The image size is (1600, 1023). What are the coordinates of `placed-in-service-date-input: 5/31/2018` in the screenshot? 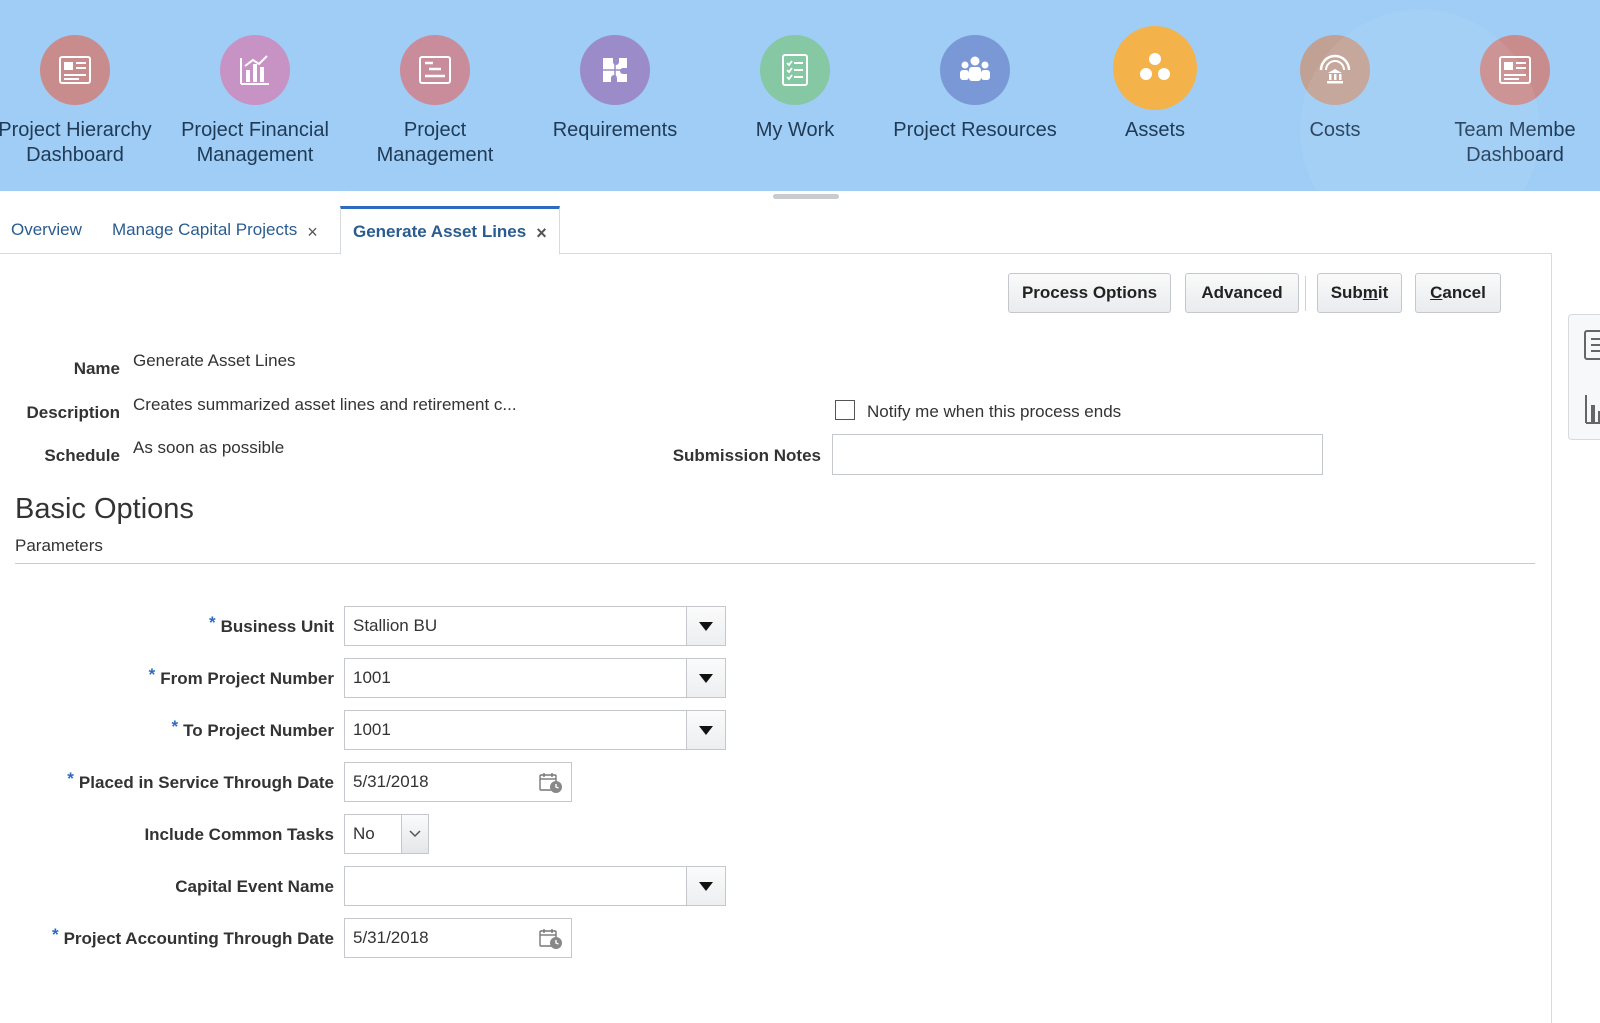 It's located at (458, 782).